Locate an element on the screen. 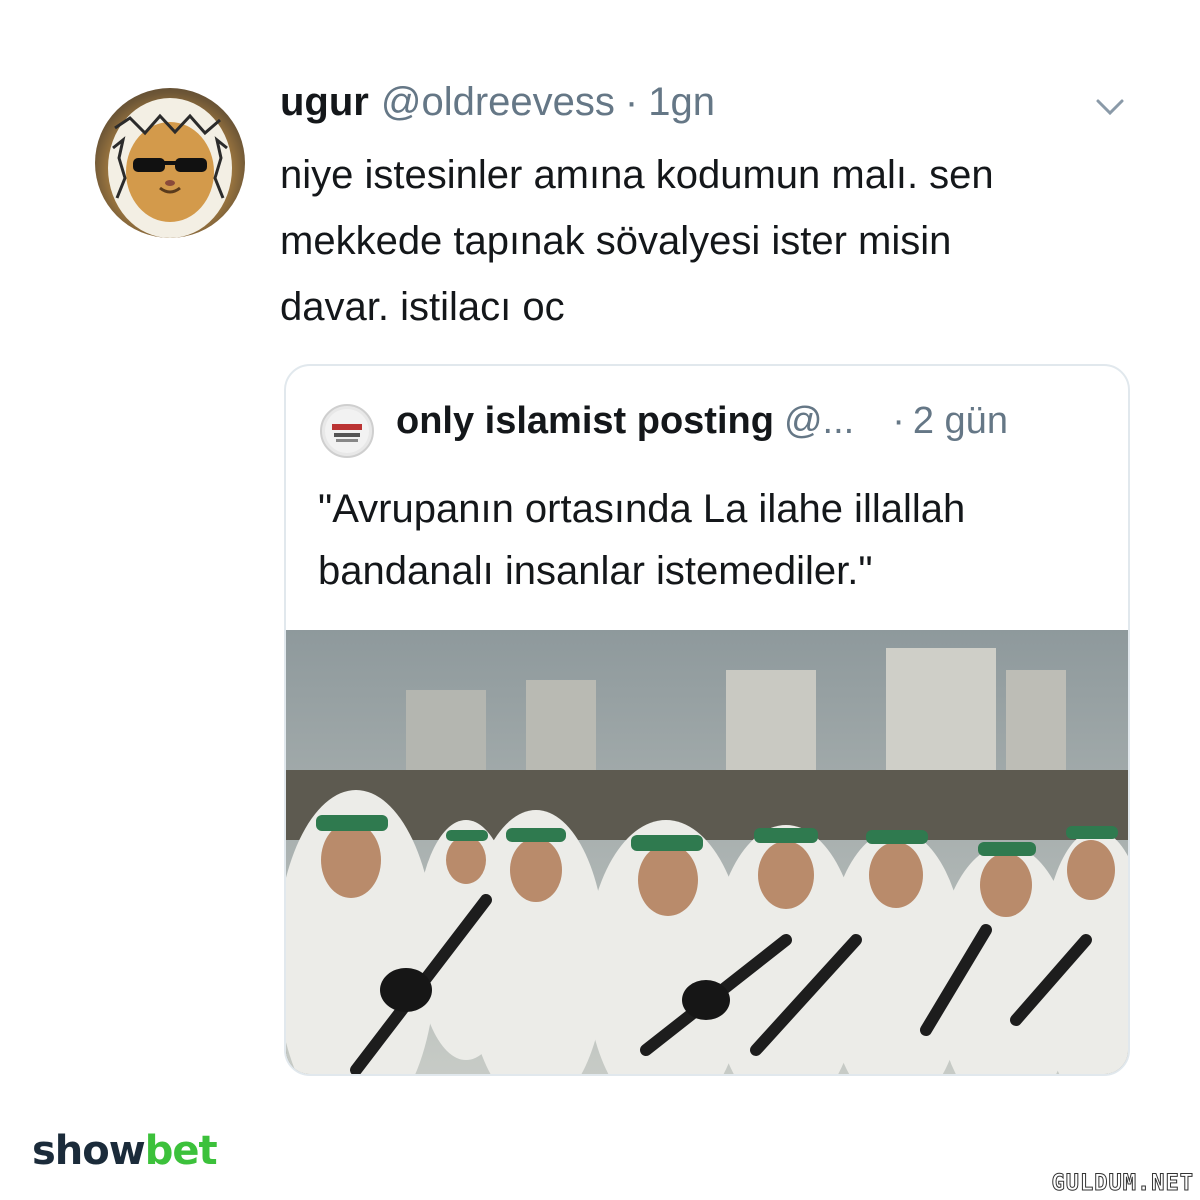 This screenshot has width=1200, height=1200. quoted-user-avatar is located at coordinates (347, 431).